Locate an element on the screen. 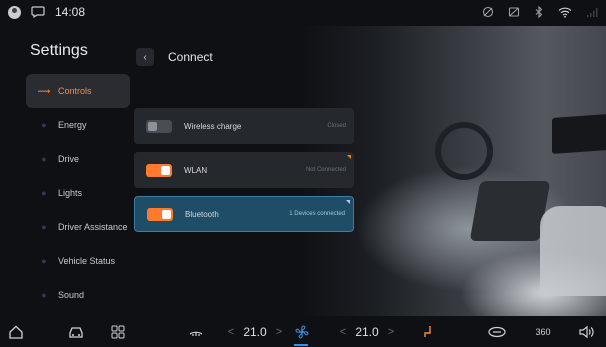  controls-icon: ⟿ is located at coordinates (44, 90).